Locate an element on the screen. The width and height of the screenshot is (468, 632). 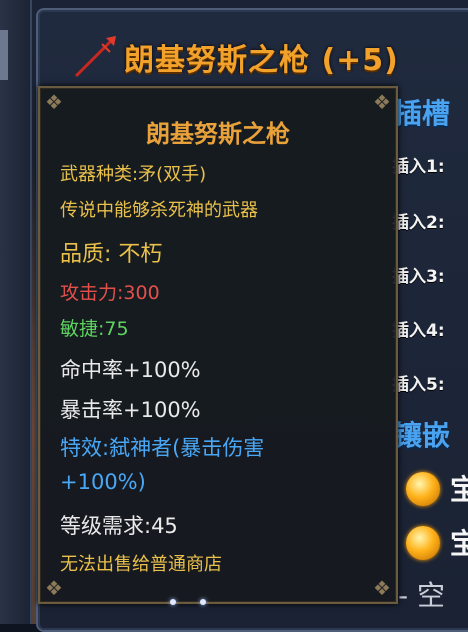
inlay-section-title: 镶嵌 is located at coordinates (422, 435).